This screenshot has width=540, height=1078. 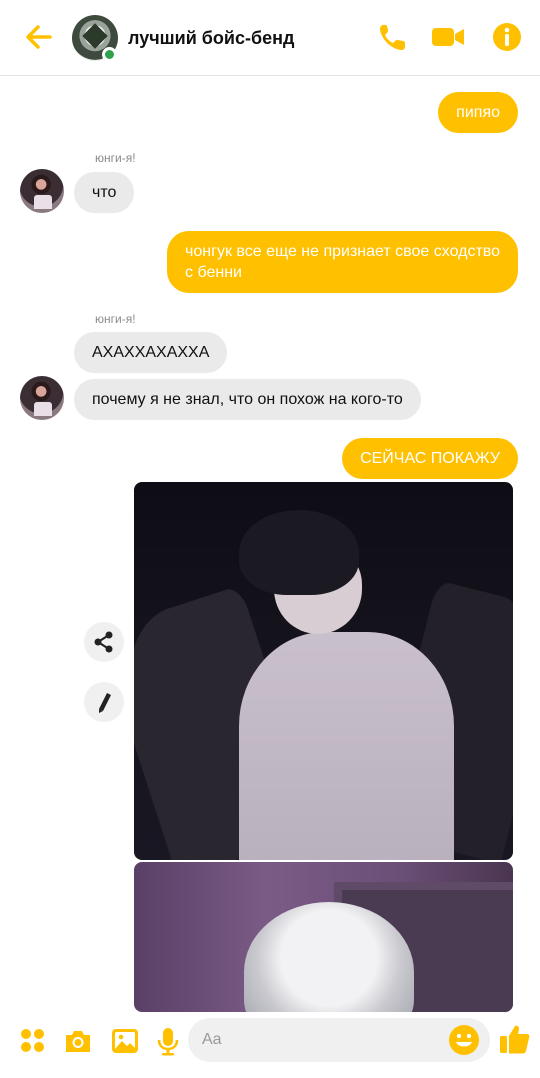 What do you see at coordinates (478, 112) in the screenshot?
I see `outgoing-message: пипяо` at bounding box center [478, 112].